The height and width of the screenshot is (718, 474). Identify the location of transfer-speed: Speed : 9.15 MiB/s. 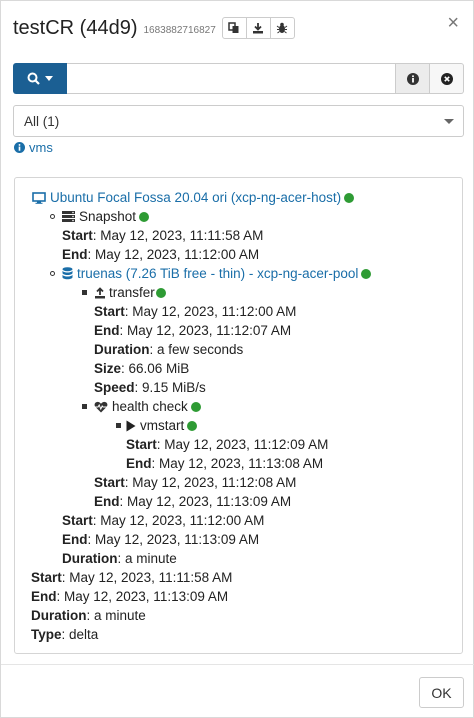
(150, 387).